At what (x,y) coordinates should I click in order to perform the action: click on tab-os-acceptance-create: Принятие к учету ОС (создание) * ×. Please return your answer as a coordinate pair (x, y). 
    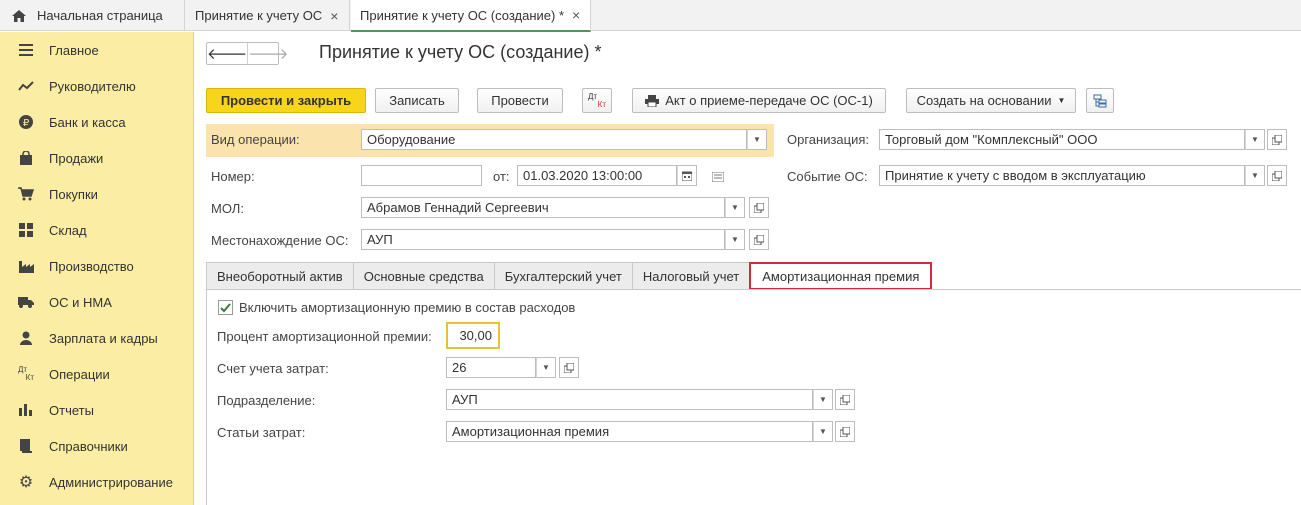
    Looking at the image, I should click on (471, 16).